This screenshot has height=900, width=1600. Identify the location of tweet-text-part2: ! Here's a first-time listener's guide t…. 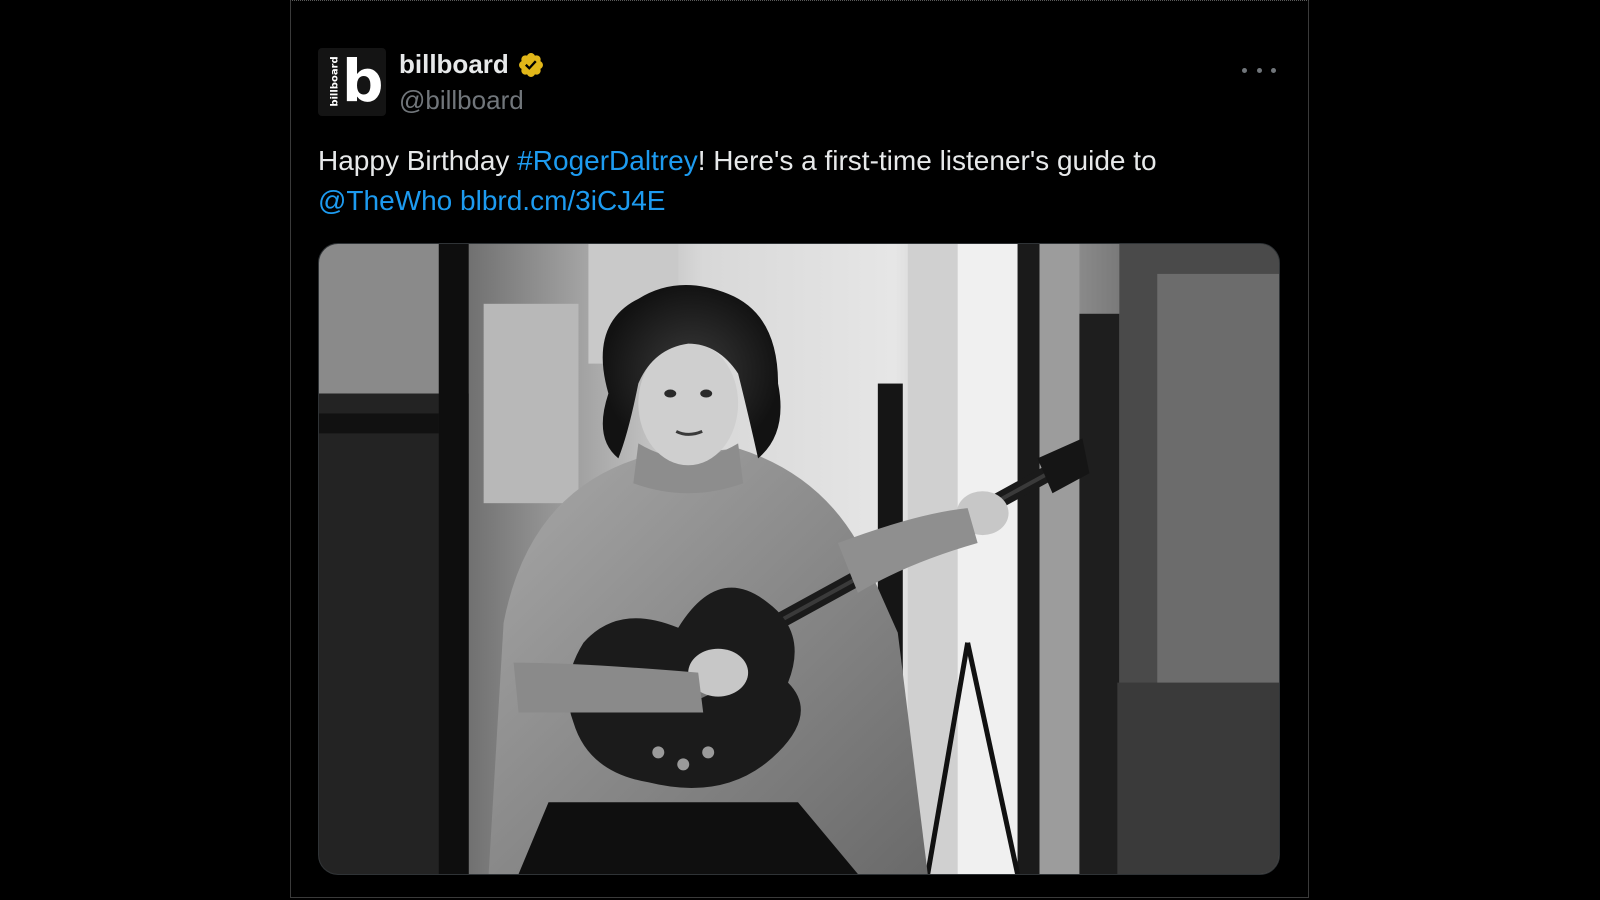
(927, 160).